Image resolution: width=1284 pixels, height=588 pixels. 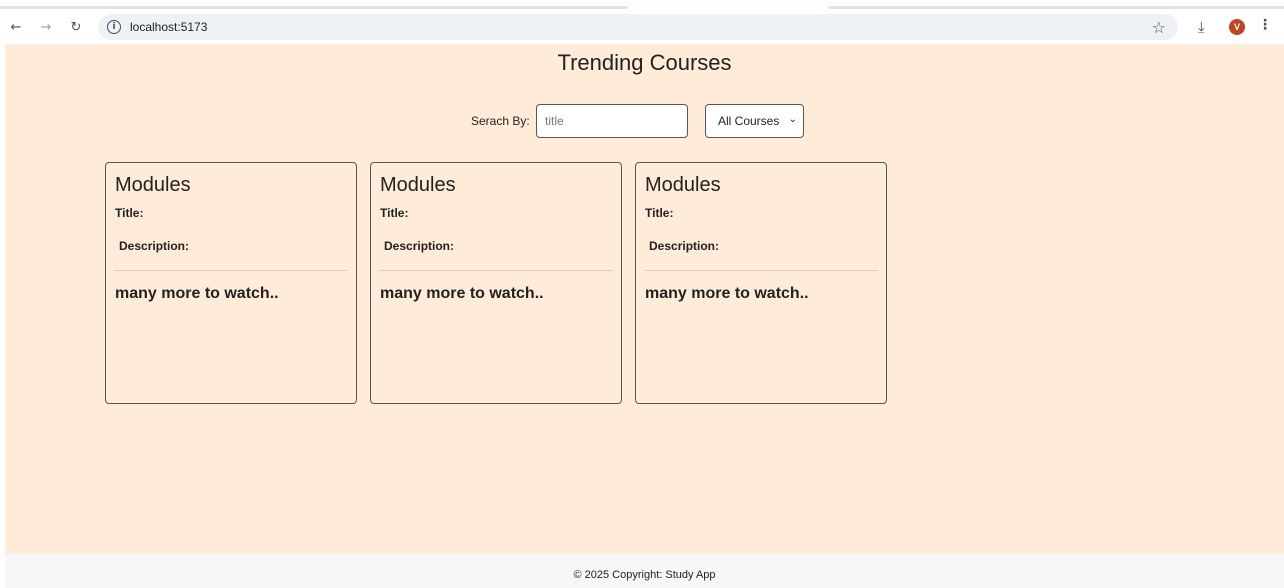 I want to click on avatar: V, so click(x=1237, y=27).